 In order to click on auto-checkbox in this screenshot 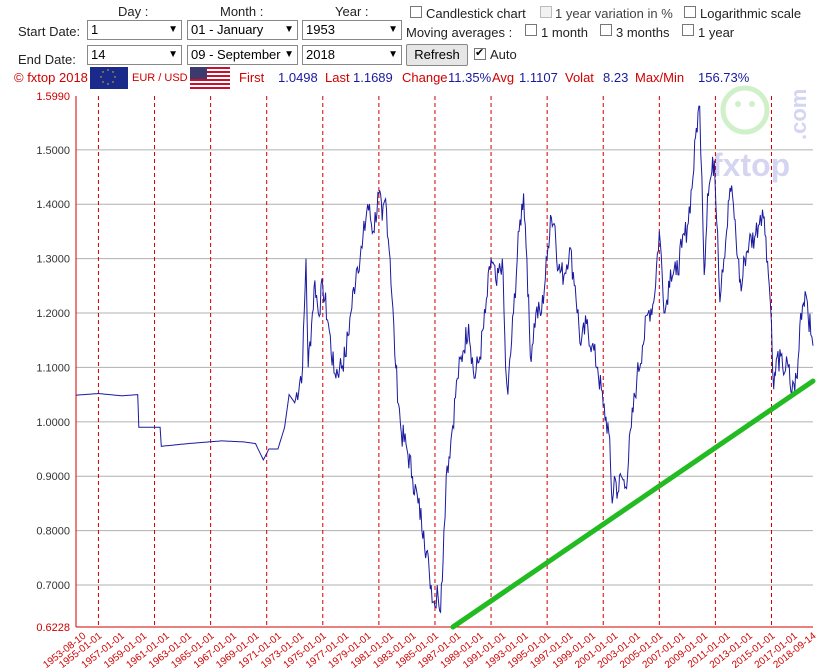, I will do `click(480, 53)`.